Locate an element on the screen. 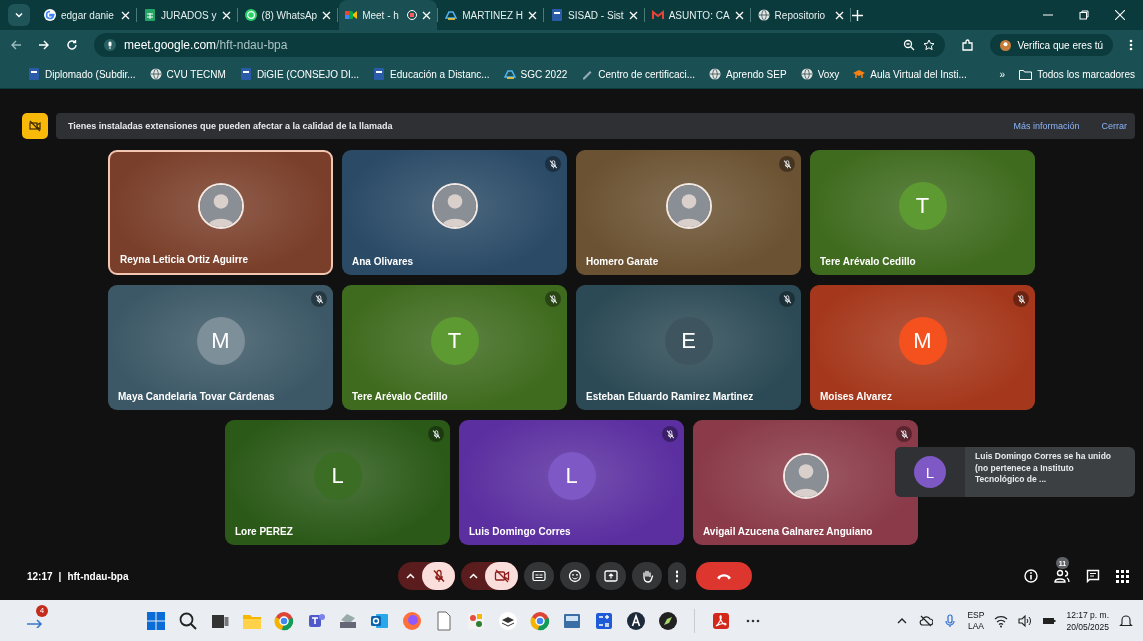  bookmark: SGC 2022 is located at coordinates (535, 74).